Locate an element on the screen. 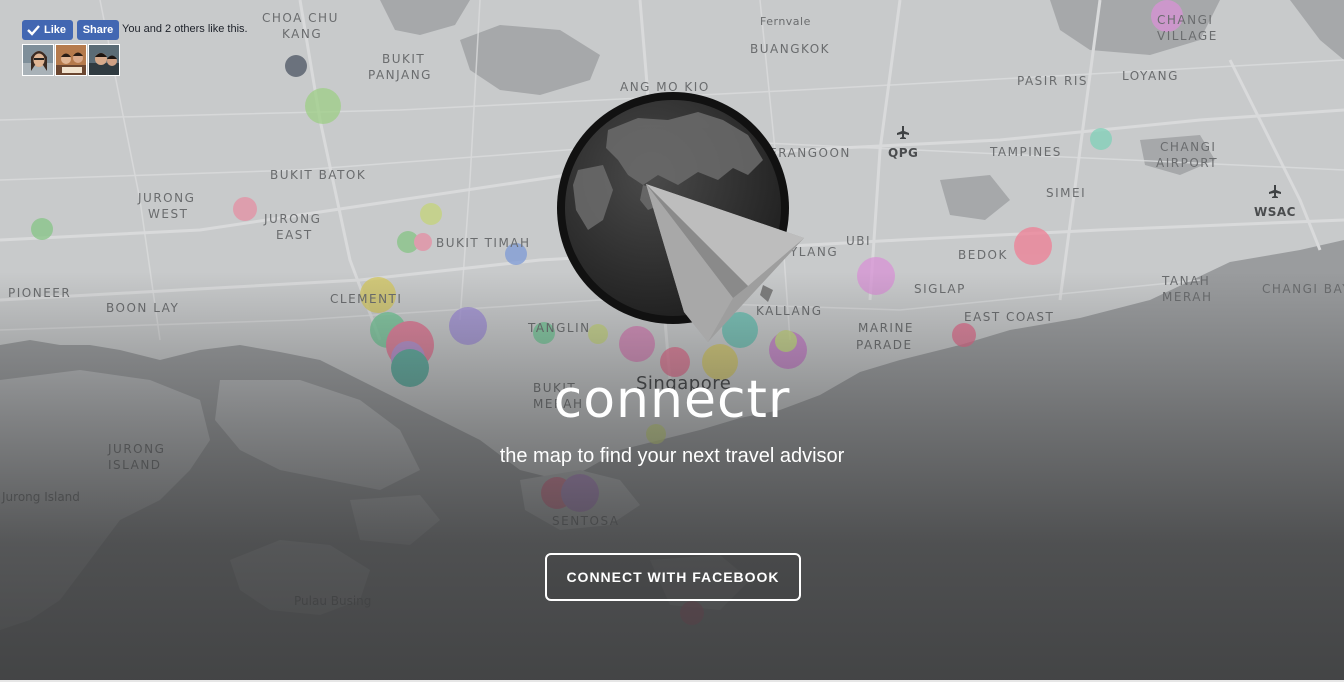 The height and width of the screenshot is (682, 1344). svg-text: Fernvale is located at coordinates (785, 21).